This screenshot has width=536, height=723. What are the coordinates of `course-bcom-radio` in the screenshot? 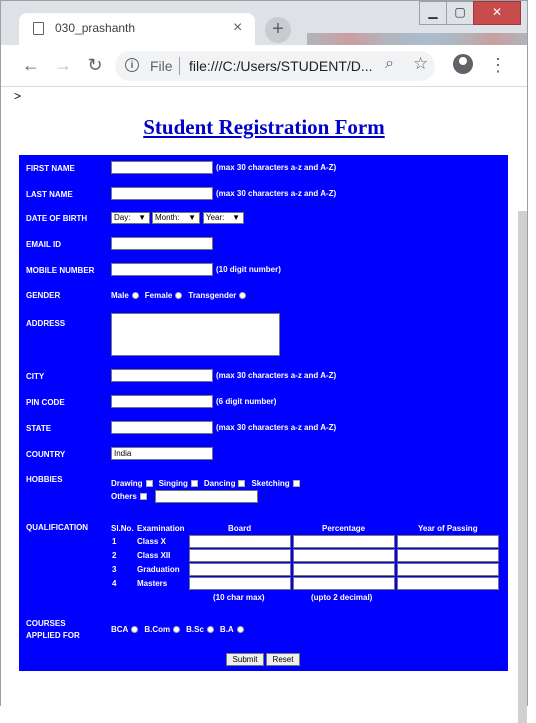 It's located at (177, 630).